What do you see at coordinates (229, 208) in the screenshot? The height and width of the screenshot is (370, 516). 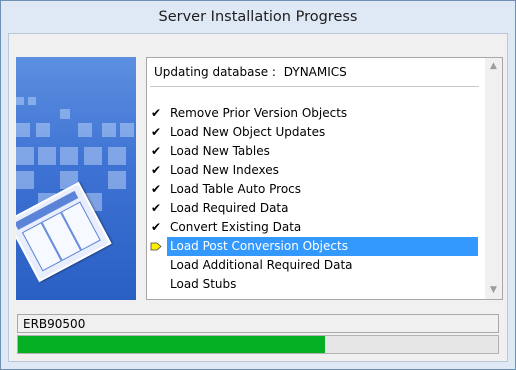 I see `step-label: Load Required Data` at bounding box center [229, 208].